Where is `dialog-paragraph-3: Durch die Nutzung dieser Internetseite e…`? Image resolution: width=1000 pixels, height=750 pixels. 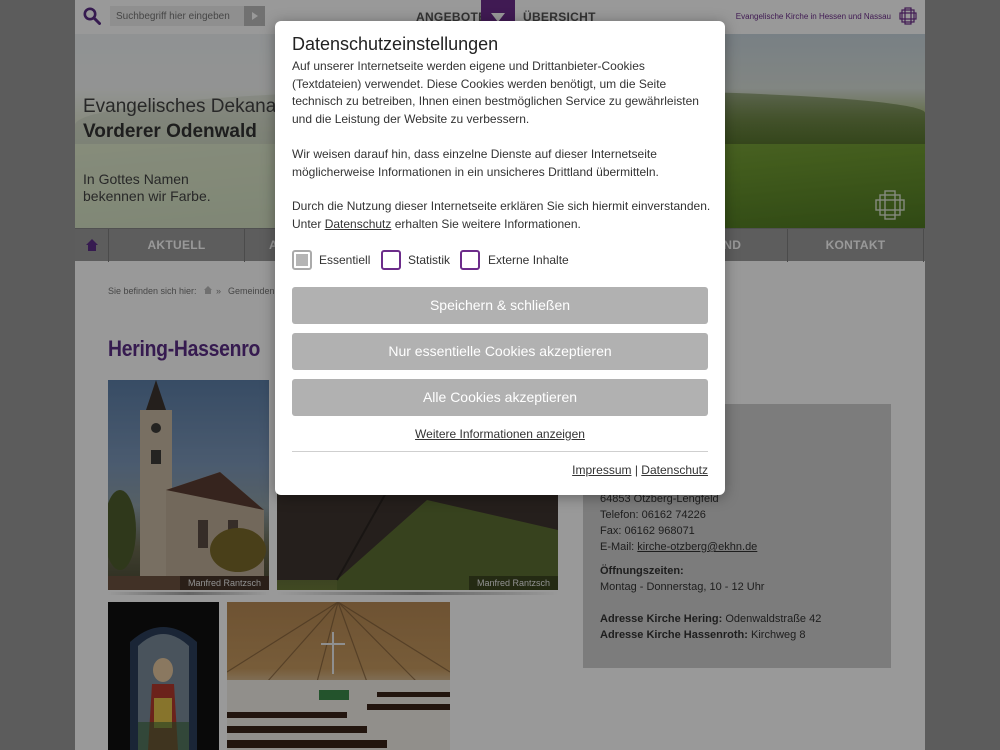
dialog-paragraph-3: Durch die Nutzung dieser Internetseite e… is located at coordinates (502, 215).